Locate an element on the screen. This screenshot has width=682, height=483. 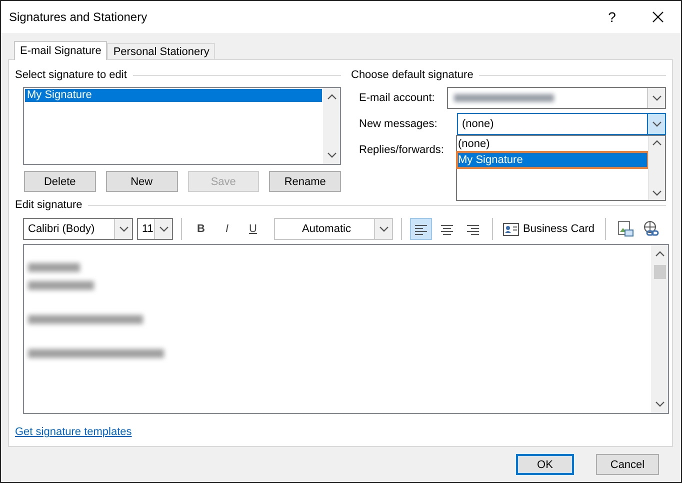
italic-button: I is located at coordinates (227, 229).